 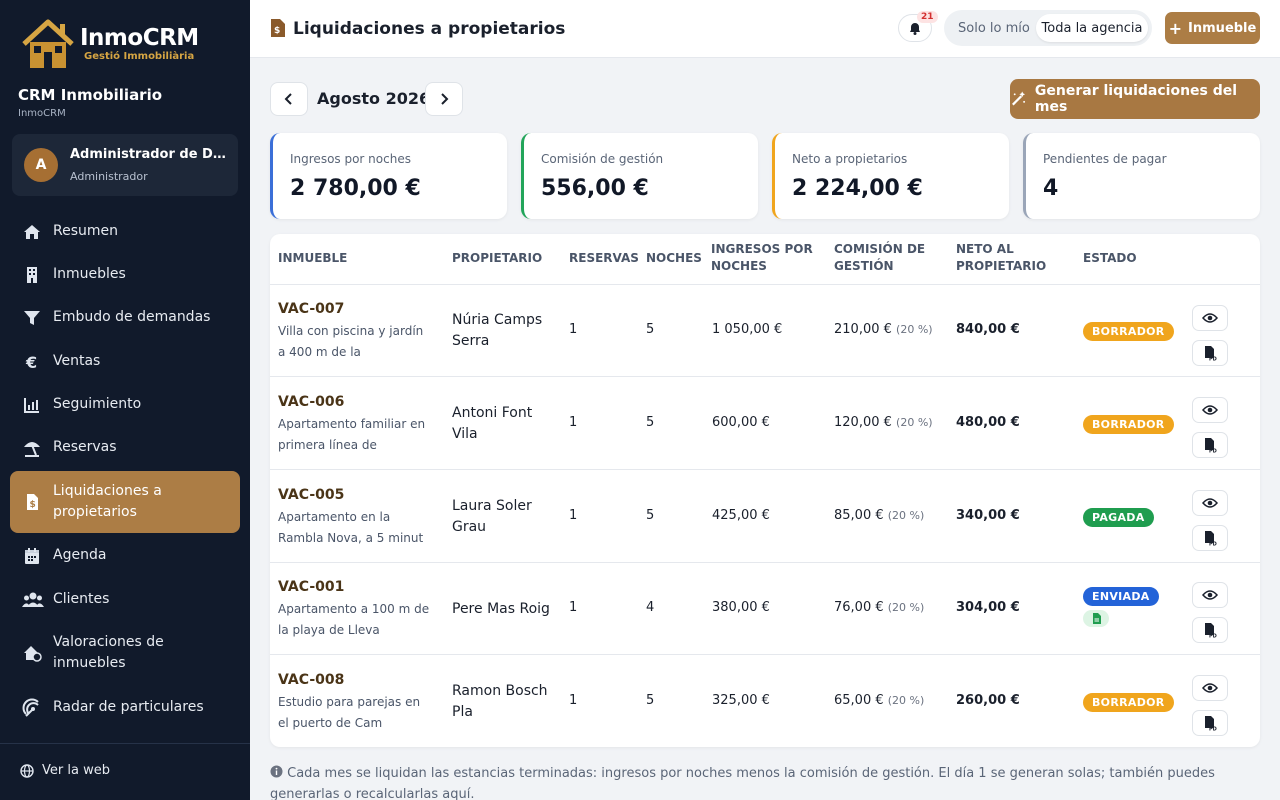 I want to click on nights-count: 5, so click(x=650, y=515).